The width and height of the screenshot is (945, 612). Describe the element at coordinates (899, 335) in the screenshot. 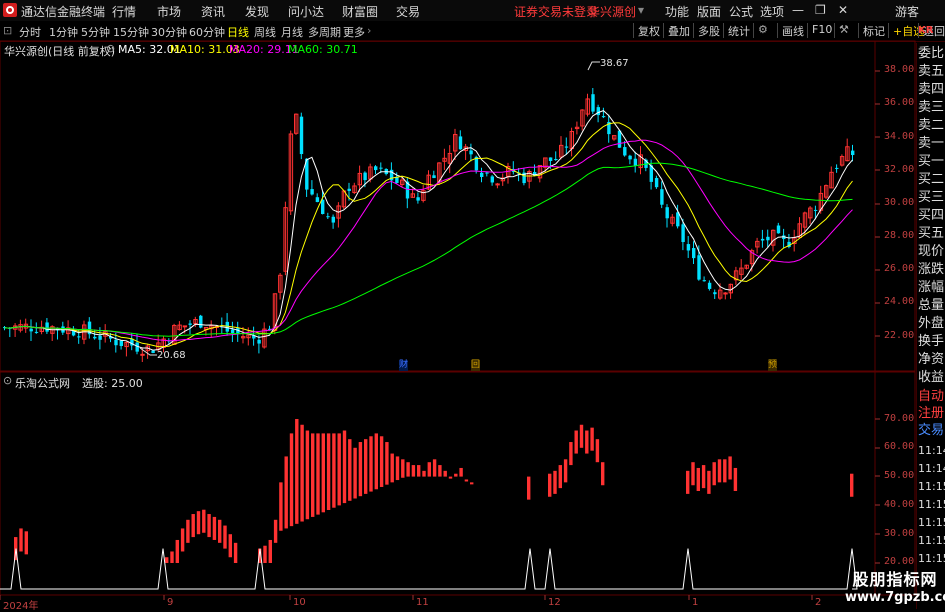

I see `y-tick: 22.00` at that location.